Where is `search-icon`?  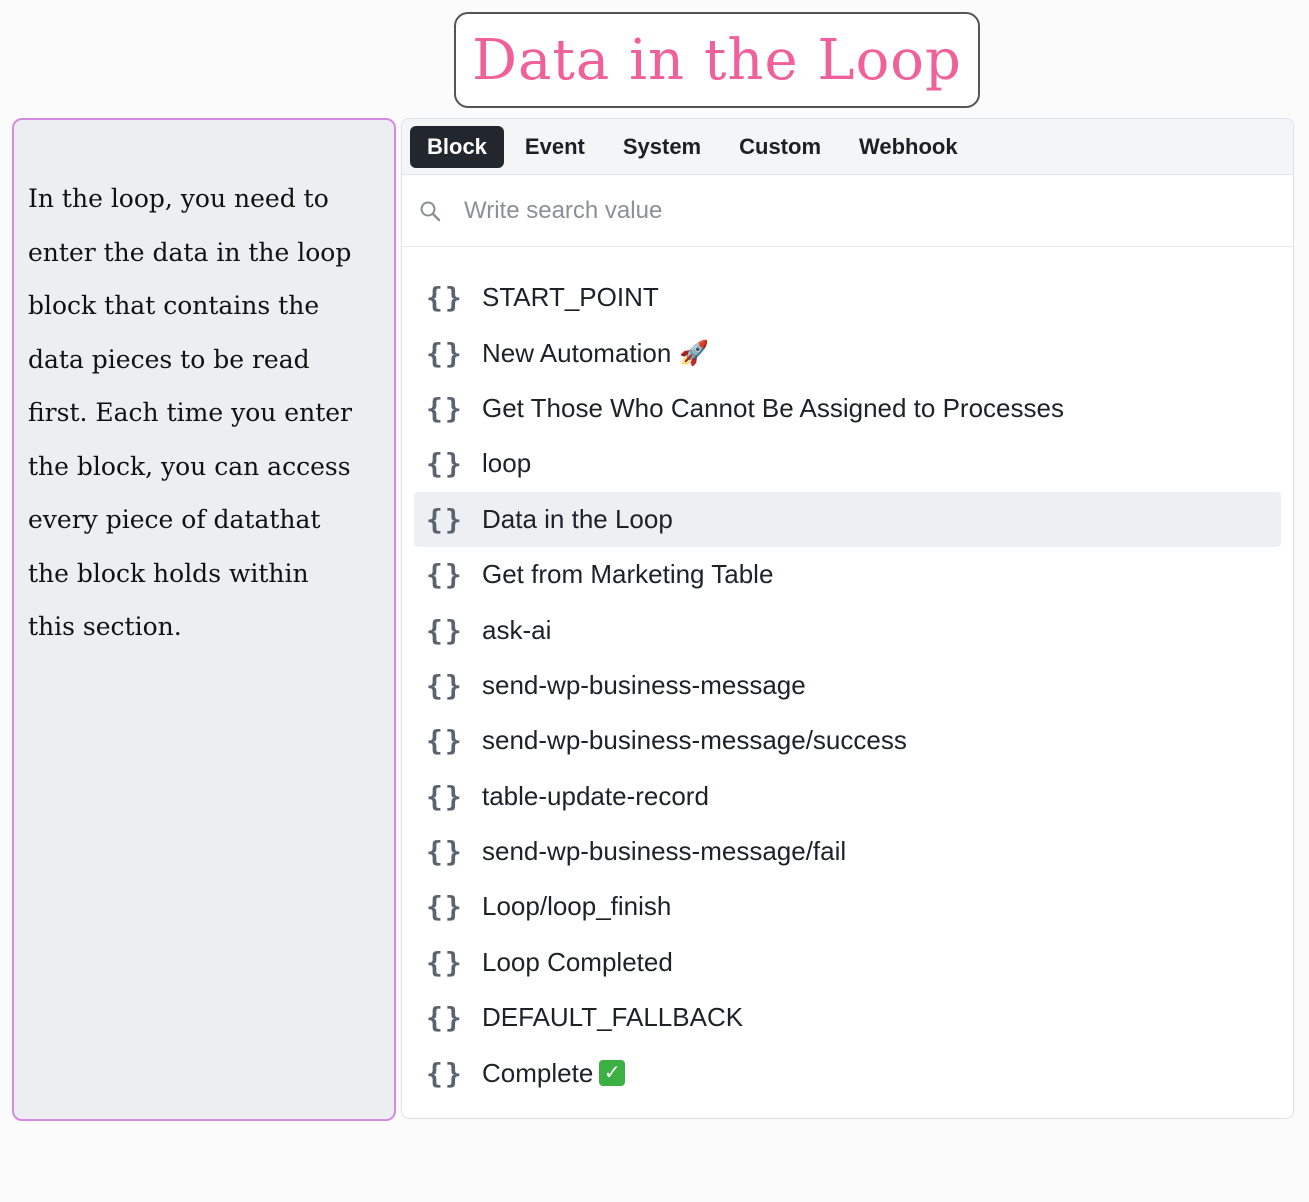
search-icon is located at coordinates (430, 211).